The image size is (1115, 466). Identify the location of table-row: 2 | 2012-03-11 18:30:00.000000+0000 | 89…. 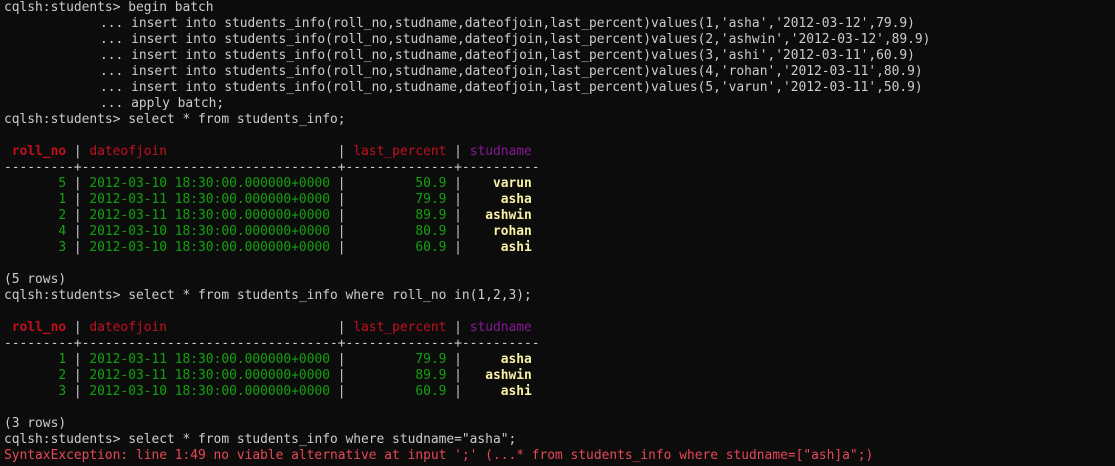
(556, 376).